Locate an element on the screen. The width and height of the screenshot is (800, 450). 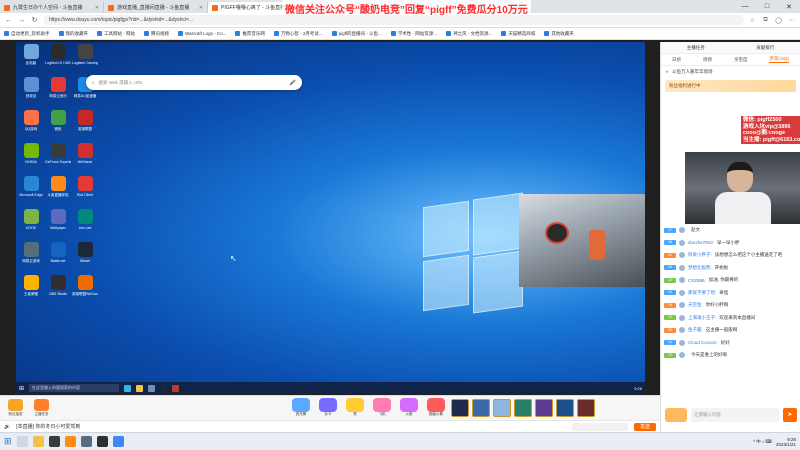
chat-username: 上海滩小王子: is located at coordinates (702, 318).